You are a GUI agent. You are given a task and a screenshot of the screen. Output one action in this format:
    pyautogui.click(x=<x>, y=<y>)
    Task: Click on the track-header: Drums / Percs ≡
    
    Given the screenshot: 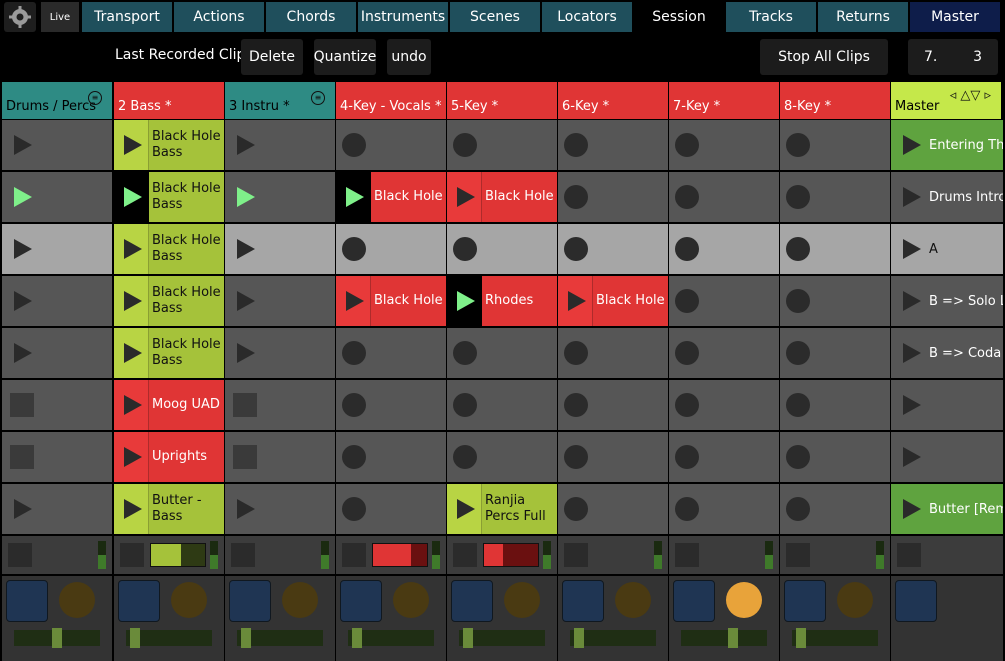 What is the action you would take?
    pyautogui.click(x=57, y=100)
    